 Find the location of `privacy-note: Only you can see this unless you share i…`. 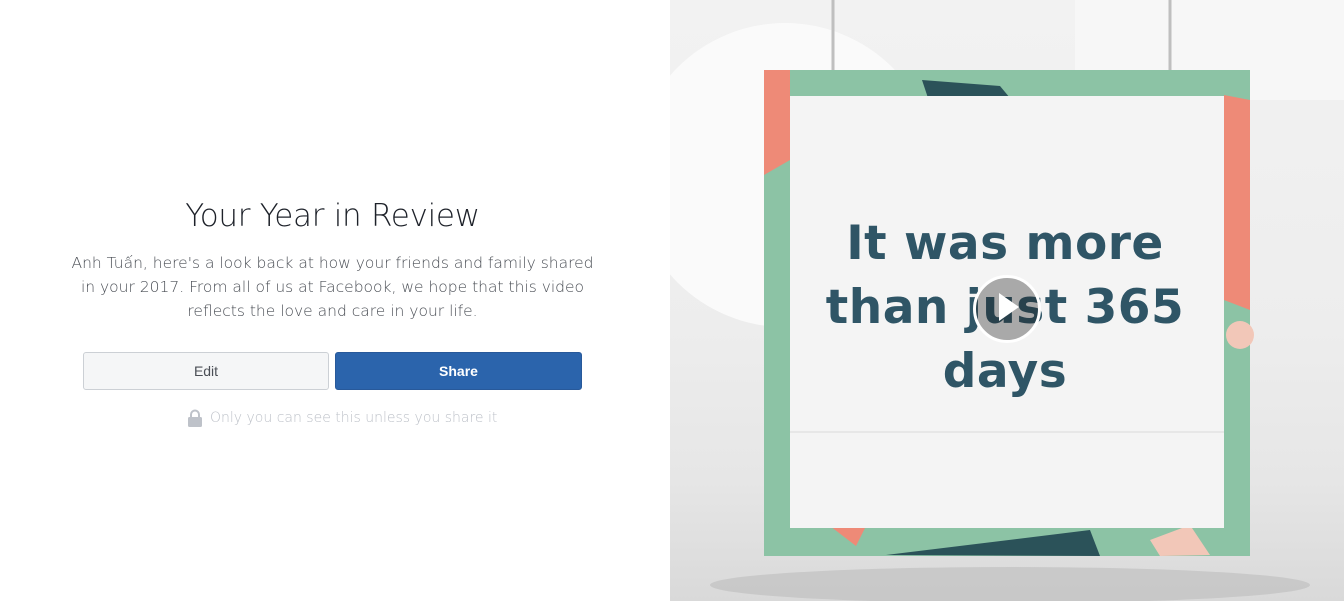

privacy-note: Only you can see this unless you share i… is located at coordinates (342, 418).